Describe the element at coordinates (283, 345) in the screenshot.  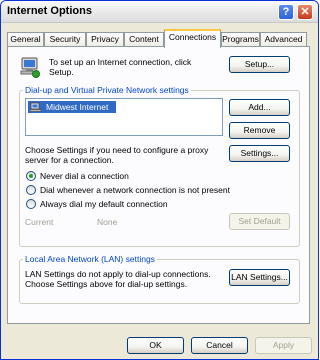
I see `apply-button: Apply` at that location.